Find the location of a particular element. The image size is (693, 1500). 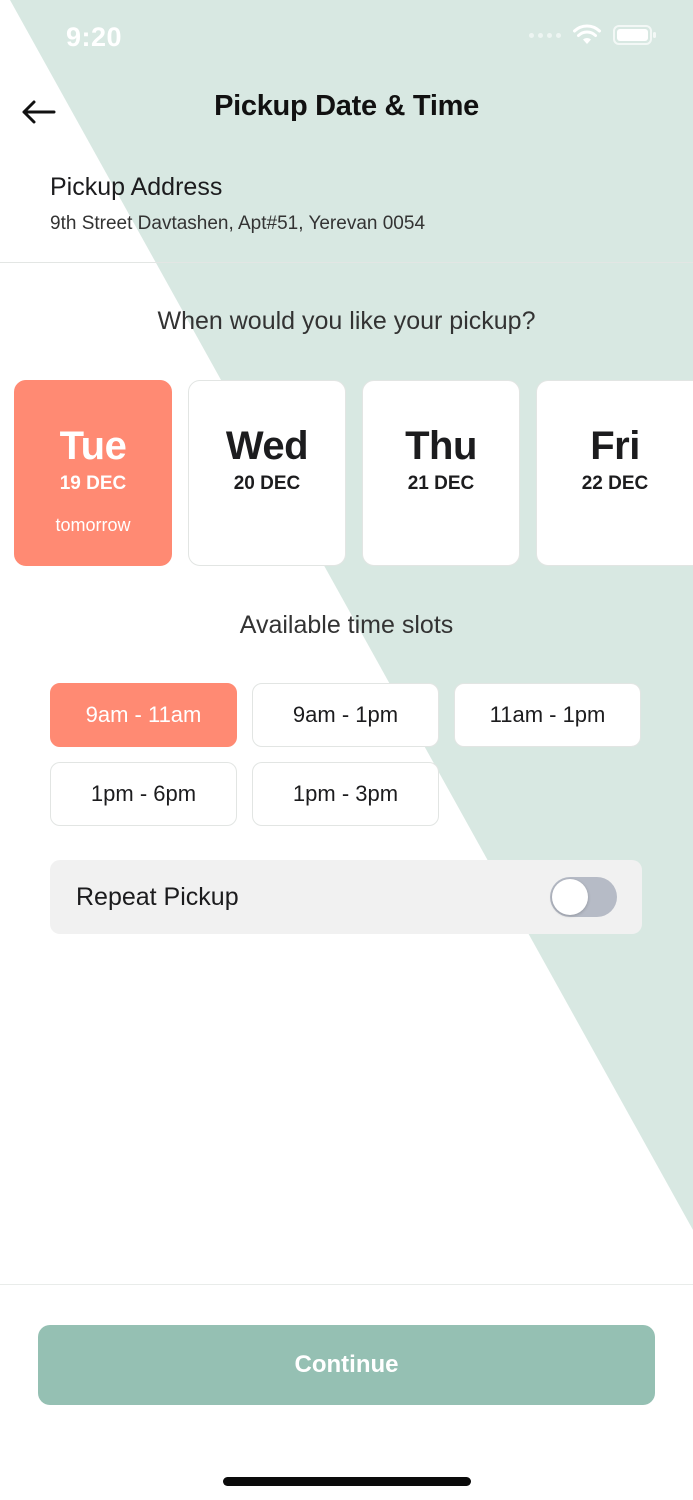

time-slot-1pm-3pm: 1pm - 3pm is located at coordinates (345, 794).